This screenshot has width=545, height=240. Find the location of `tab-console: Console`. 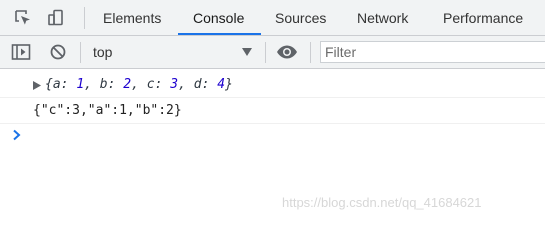

tab-console: Console is located at coordinates (218, 18).